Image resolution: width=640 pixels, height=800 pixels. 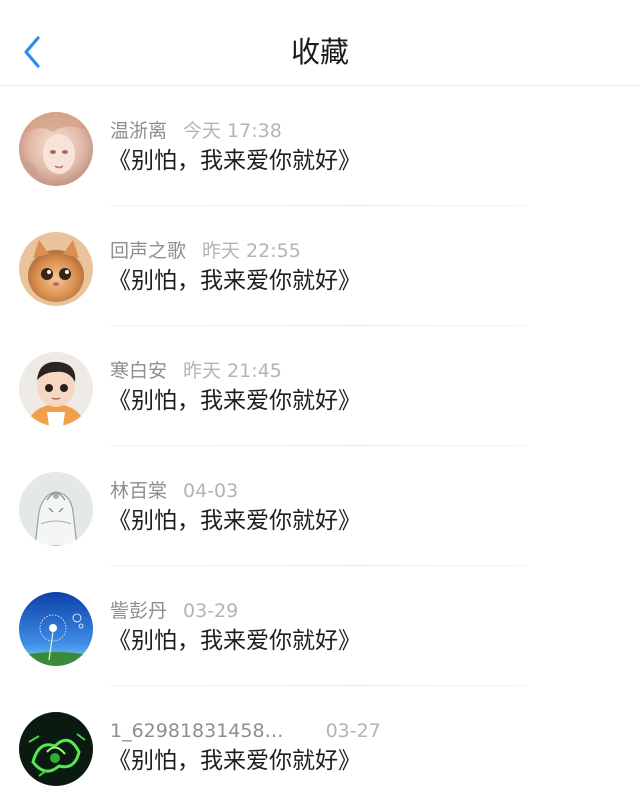 I want to click on item-meta: 回声之歌 昨天 22:55, so click(x=205, y=251).